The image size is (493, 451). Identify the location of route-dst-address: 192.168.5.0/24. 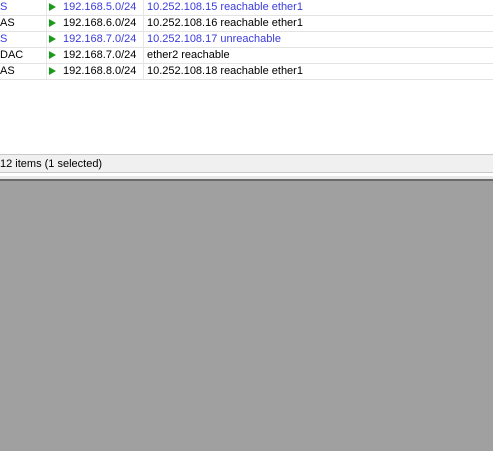
(100, 7).